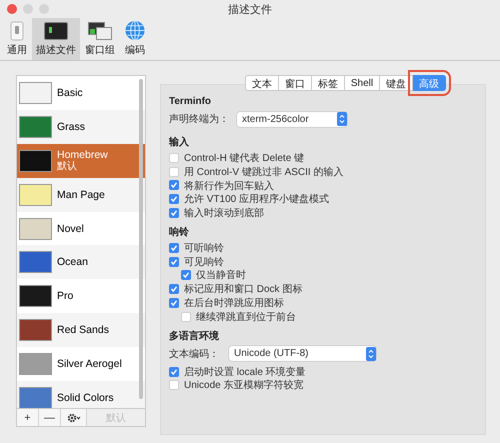  Describe the element at coordinates (81, 229) in the screenshot. I see `profile-item: Novel` at that location.